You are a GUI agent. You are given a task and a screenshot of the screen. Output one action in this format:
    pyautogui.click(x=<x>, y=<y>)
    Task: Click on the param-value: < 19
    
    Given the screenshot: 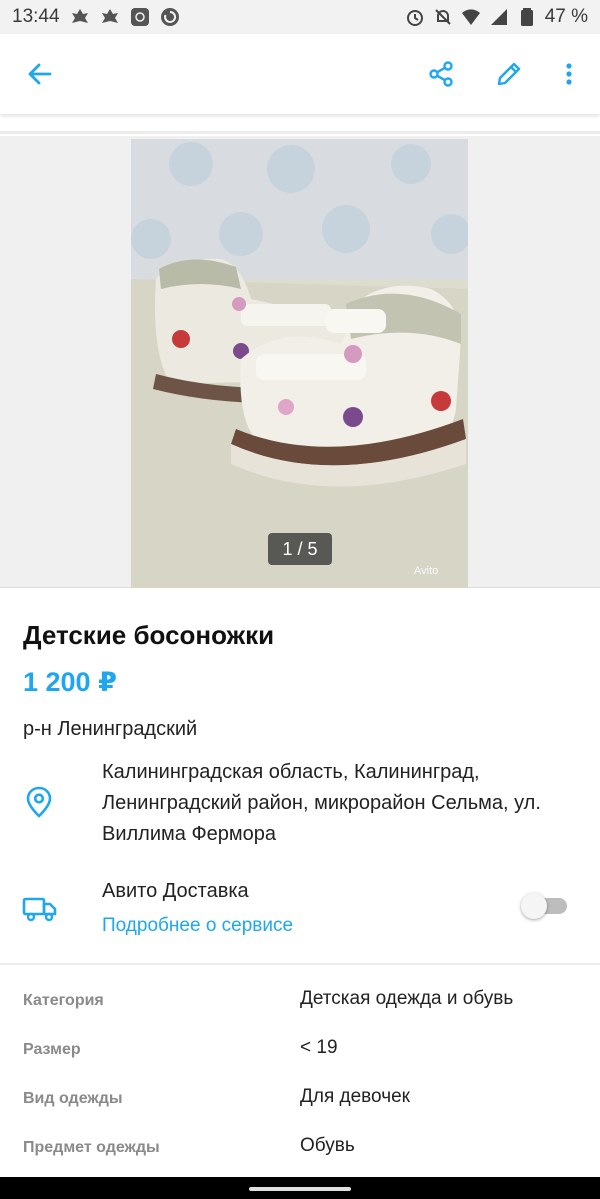 What is the action you would take?
    pyautogui.click(x=319, y=1047)
    